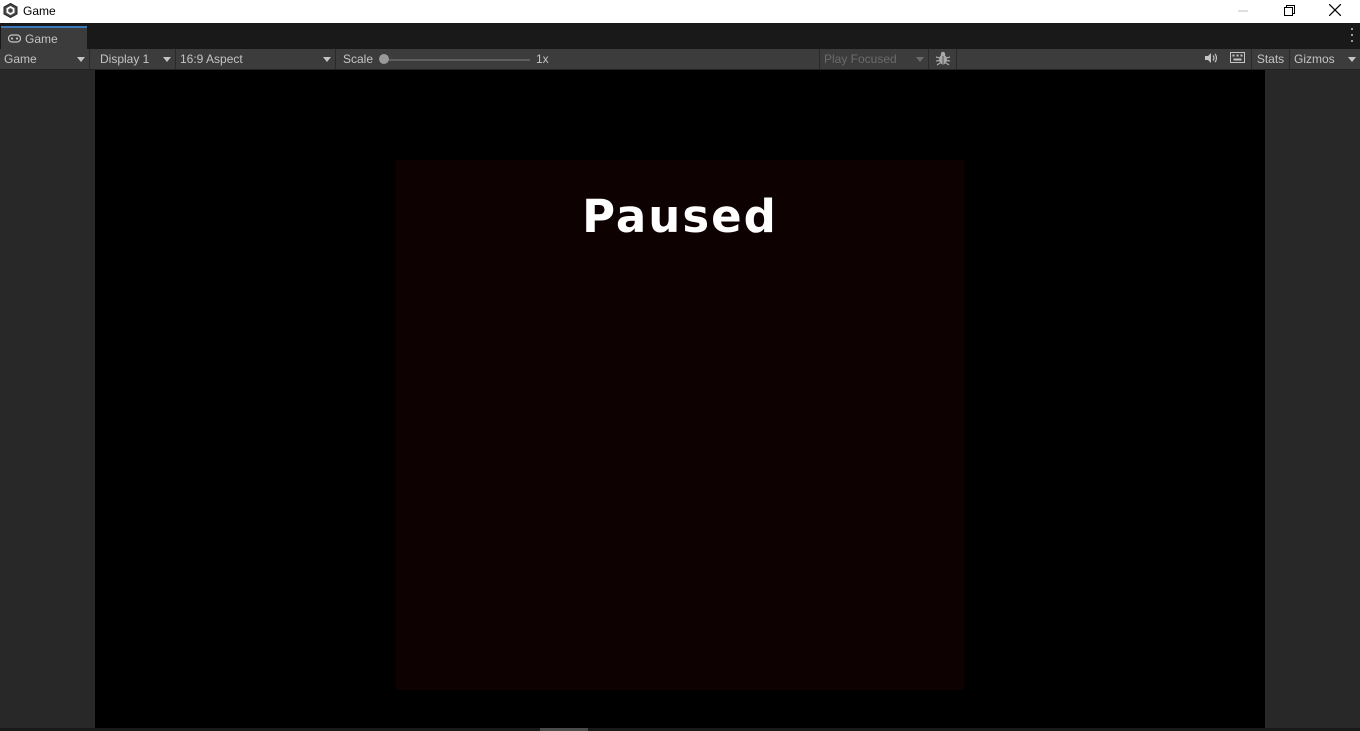 This screenshot has height=731, width=1360. What do you see at coordinates (256, 59) in the screenshot?
I see `aspect-dropdown: 16:9 Aspect` at bounding box center [256, 59].